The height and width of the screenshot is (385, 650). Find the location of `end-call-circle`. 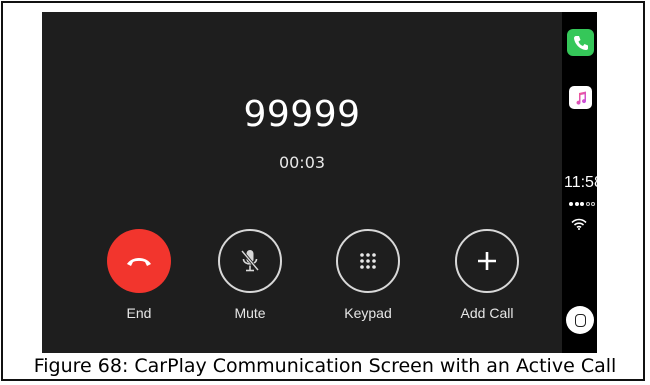

end-call-circle is located at coordinates (139, 261).